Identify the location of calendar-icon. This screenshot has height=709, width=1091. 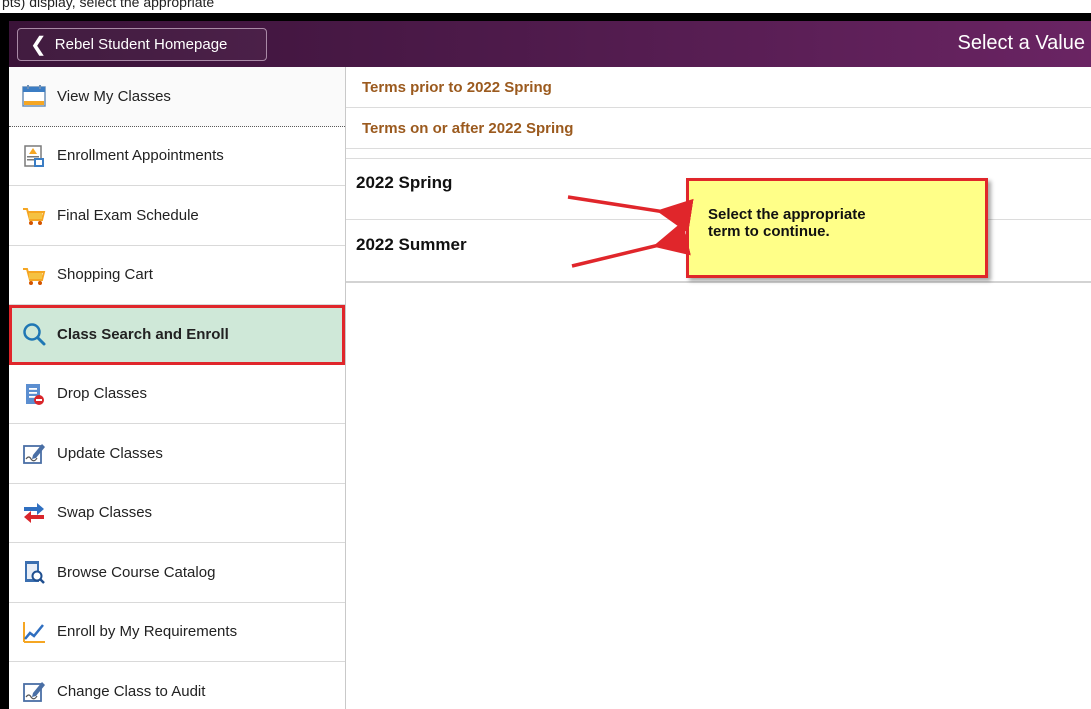
(34, 96).